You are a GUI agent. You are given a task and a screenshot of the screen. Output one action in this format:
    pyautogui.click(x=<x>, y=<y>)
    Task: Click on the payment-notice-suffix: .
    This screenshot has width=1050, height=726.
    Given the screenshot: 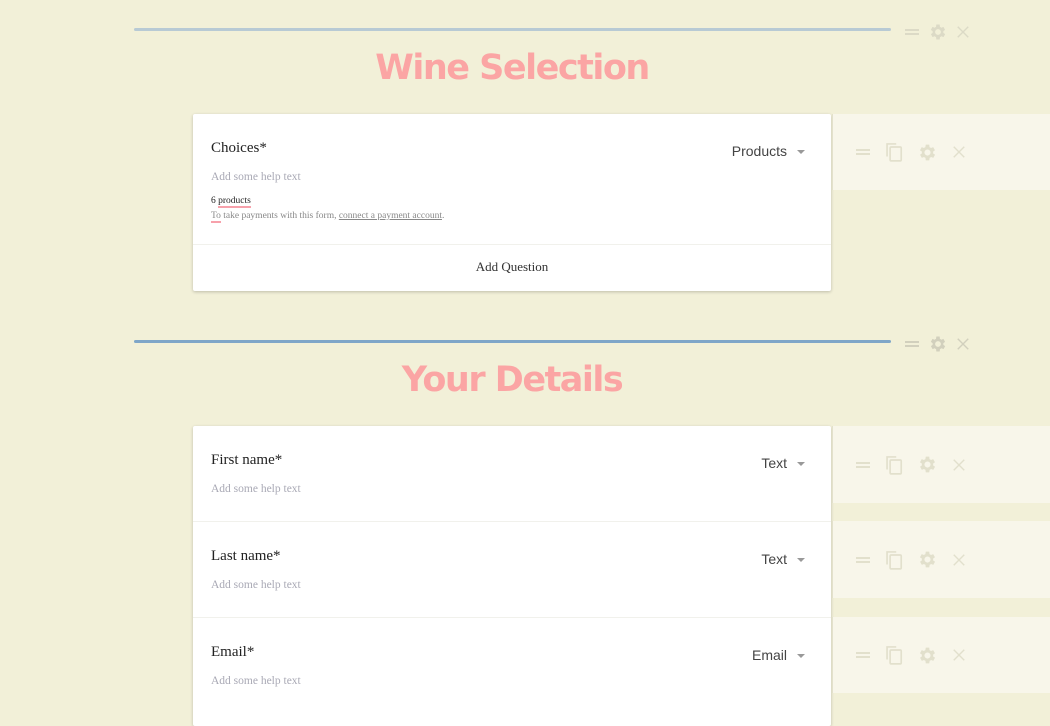 What is the action you would take?
    pyautogui.click(x=443, y=216)
    